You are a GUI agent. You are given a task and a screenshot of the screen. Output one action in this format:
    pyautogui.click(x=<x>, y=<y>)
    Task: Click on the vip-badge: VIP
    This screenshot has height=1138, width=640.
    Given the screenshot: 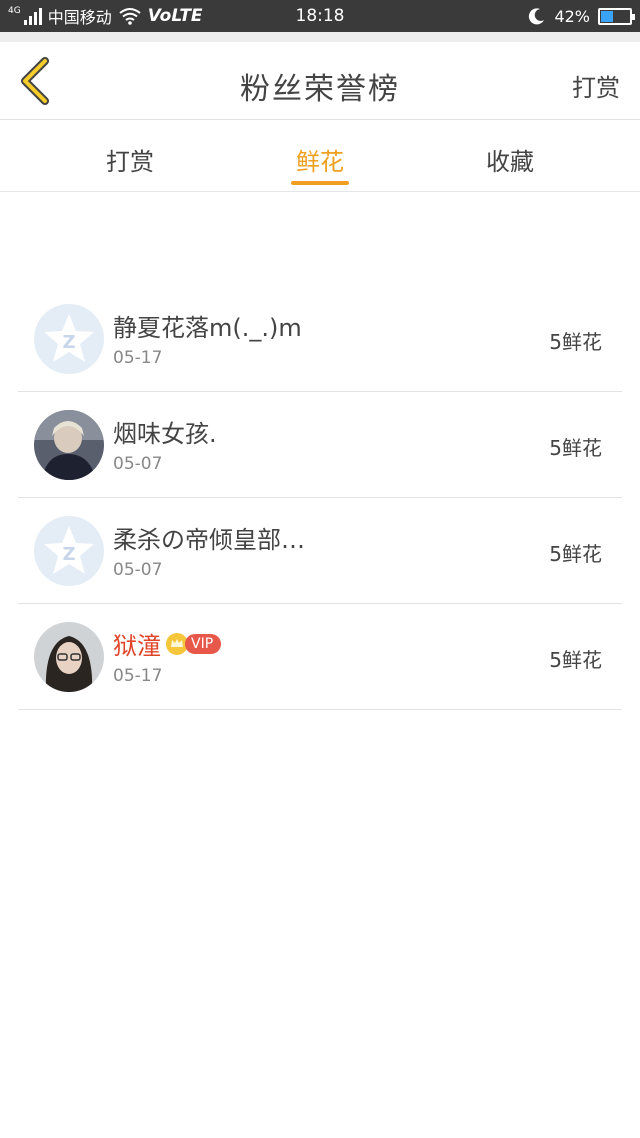 What is the action you would take?
    pyautogui.click(x=203, y=643)
    